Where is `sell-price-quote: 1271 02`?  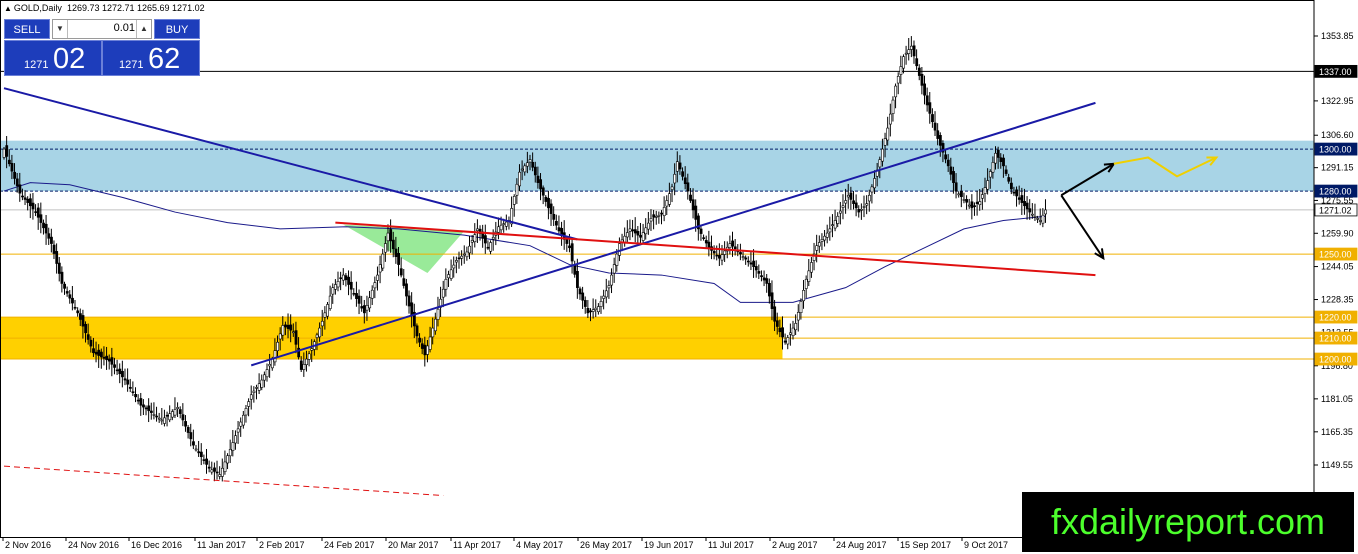 sell-price-quote: 1271 02 is located at coordinates (53, 58).